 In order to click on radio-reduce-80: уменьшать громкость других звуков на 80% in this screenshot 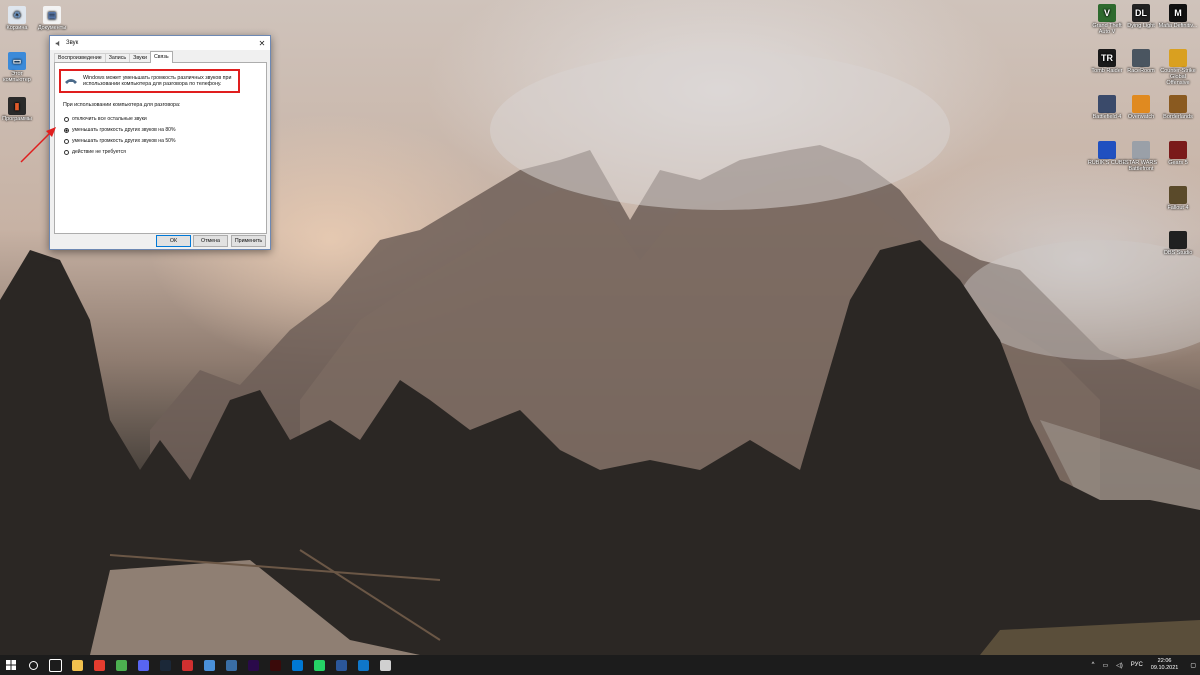, I will do `click(120, 130)`.